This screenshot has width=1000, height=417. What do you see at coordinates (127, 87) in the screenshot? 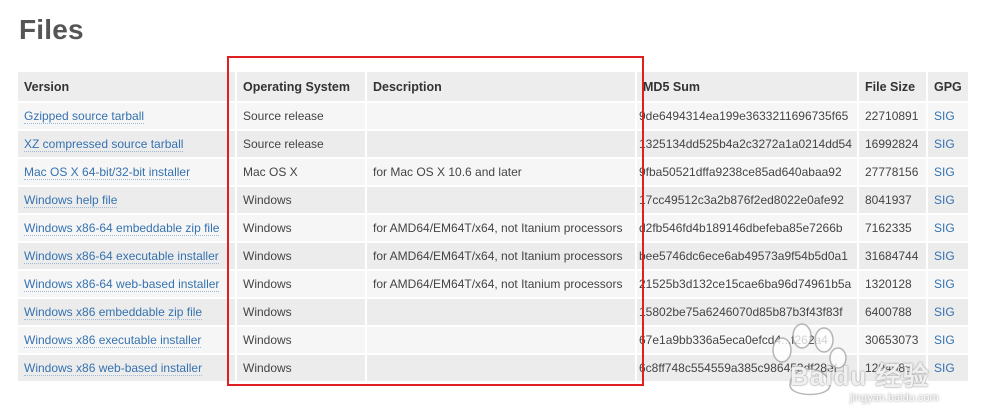
I see `header-version: Version` at bounding box center [127, 87].